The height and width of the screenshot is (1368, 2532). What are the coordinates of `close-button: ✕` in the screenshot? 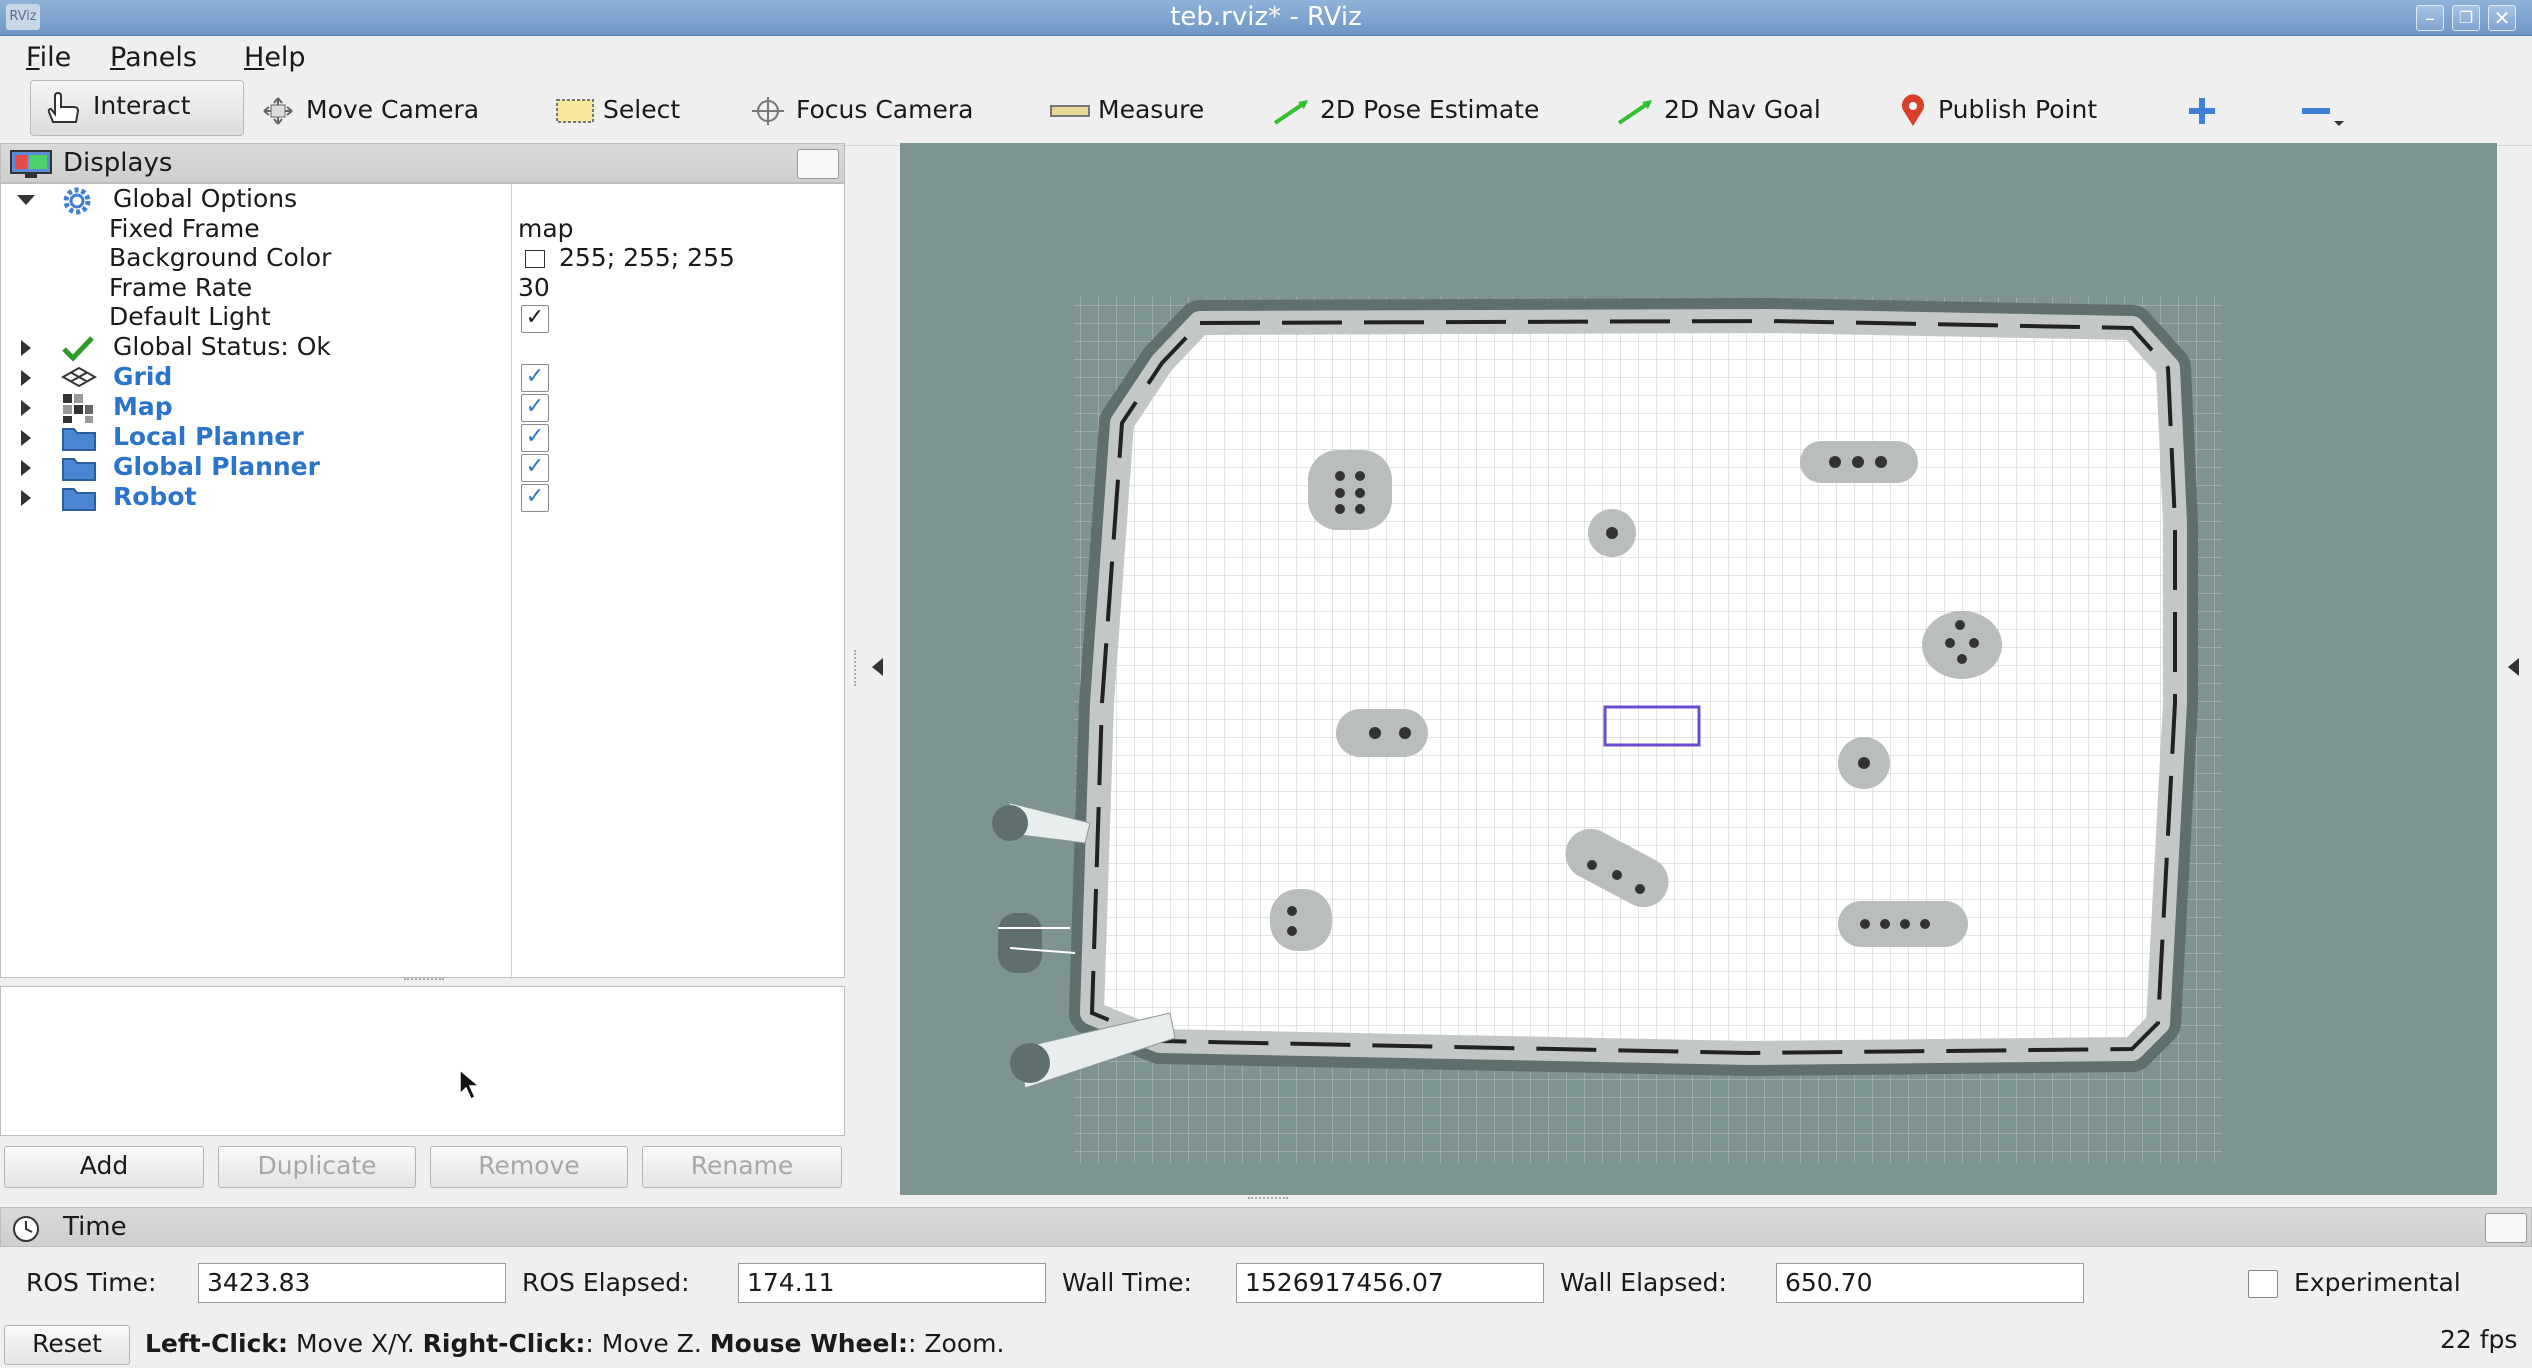 It's located at (2502, 18).